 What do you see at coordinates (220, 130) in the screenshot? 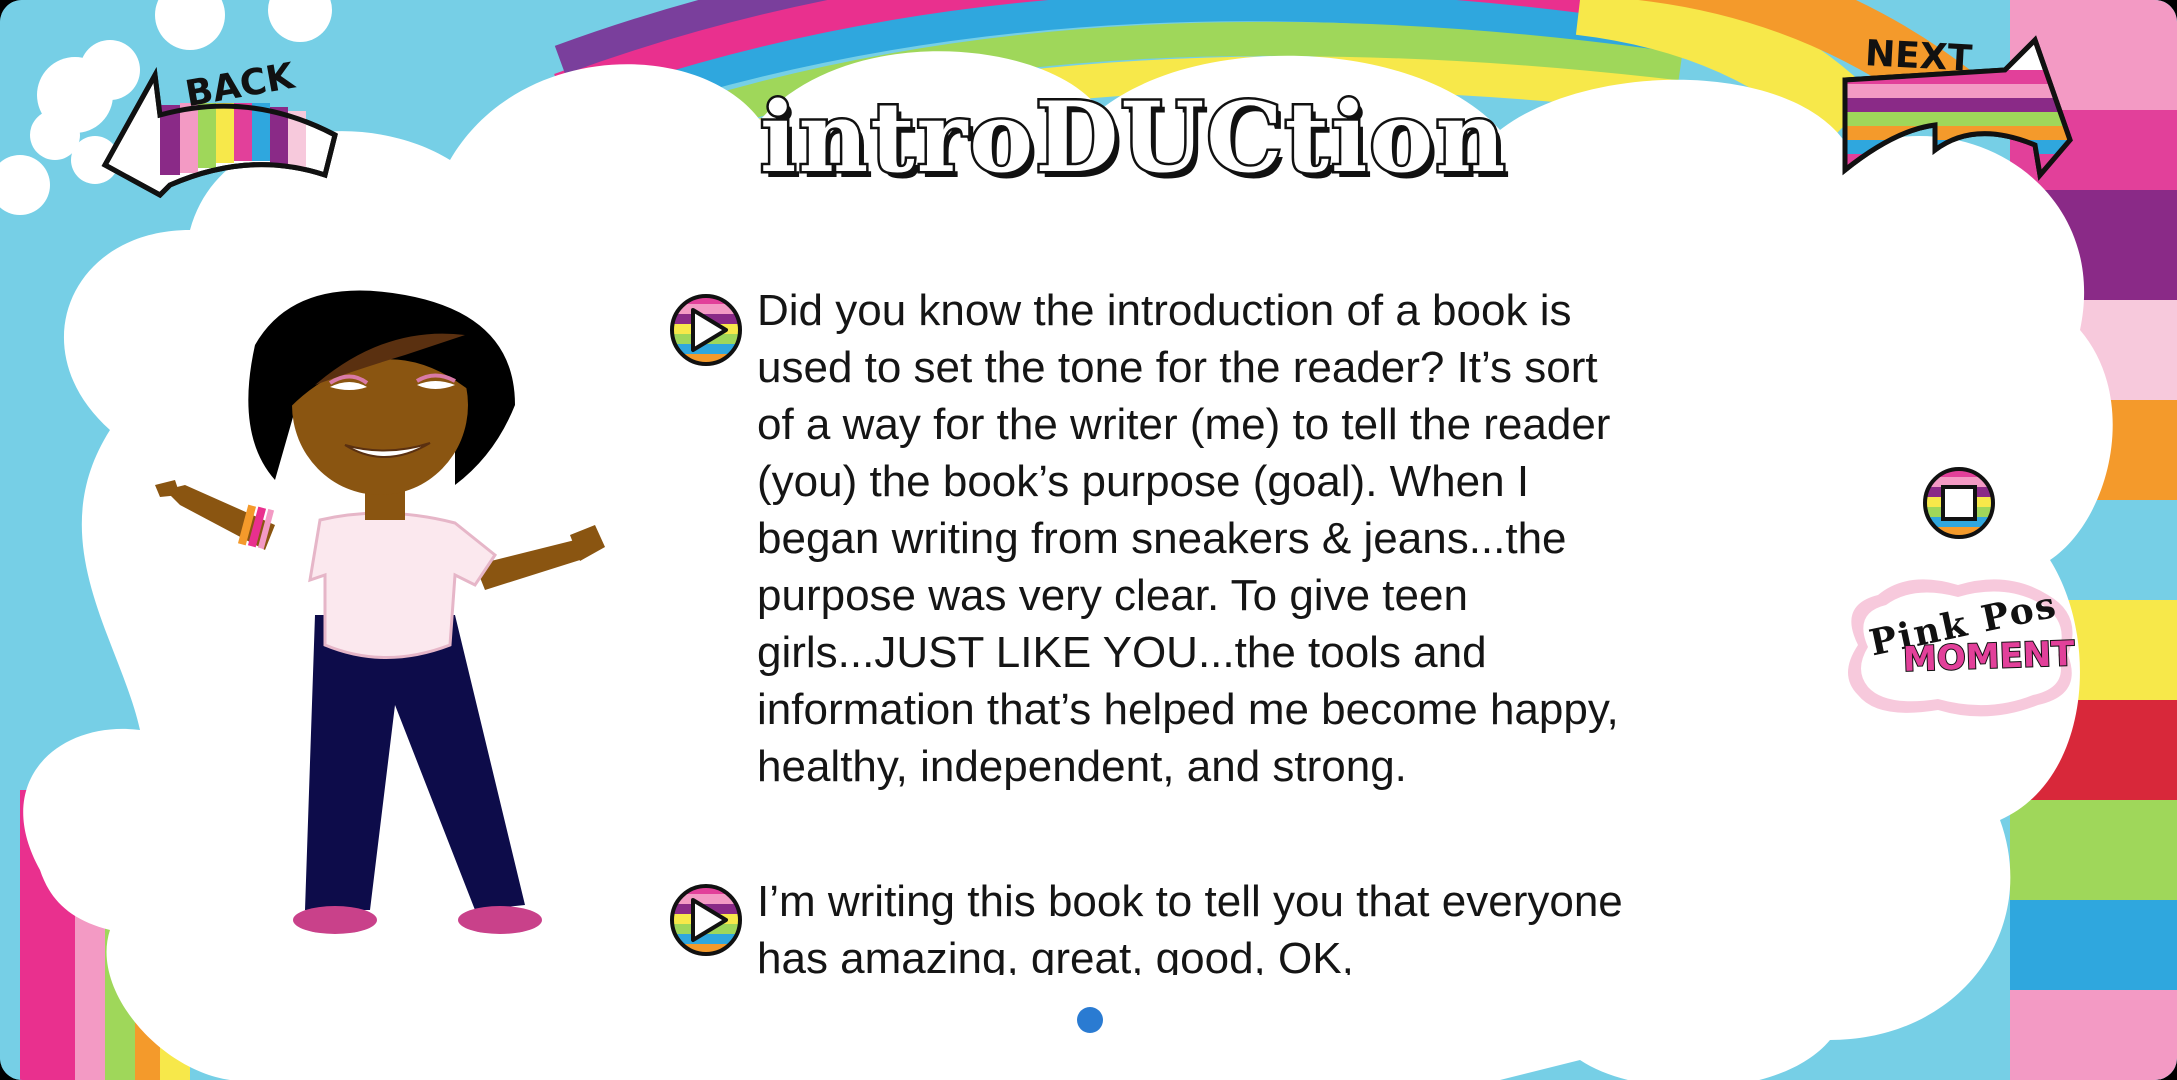
I see `back-button: BACK` at bounding box center [220, 130].